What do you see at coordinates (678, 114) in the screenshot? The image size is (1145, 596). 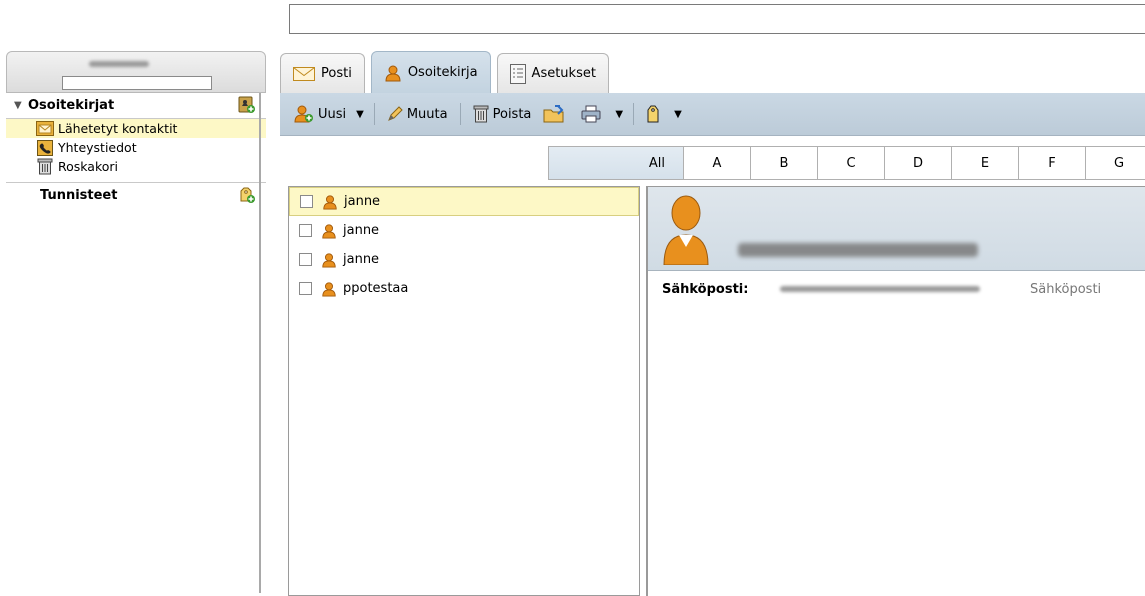 I see `tag-dropdown-icon: ▼` at bounding box center [678, 114].